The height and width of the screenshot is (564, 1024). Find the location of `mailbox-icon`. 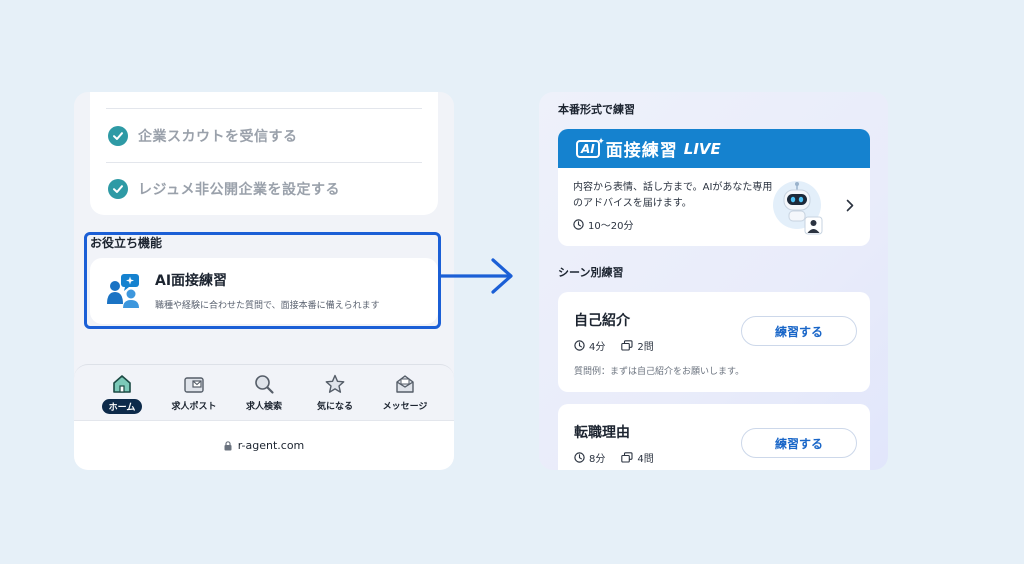

mailbox-icon is located at coordinates (194, 385).